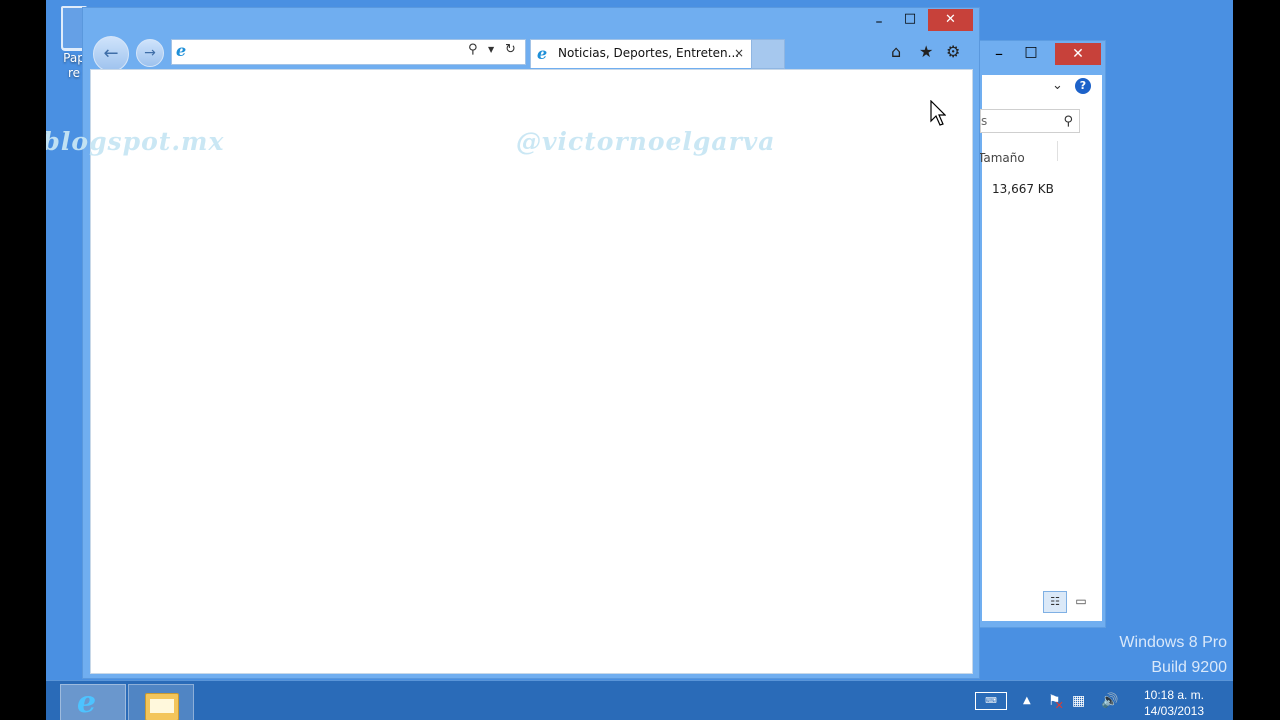 The height and width of the screenshot is (720, 1280). I want to click on favorites-star-icon: ★, so click(926, 51).